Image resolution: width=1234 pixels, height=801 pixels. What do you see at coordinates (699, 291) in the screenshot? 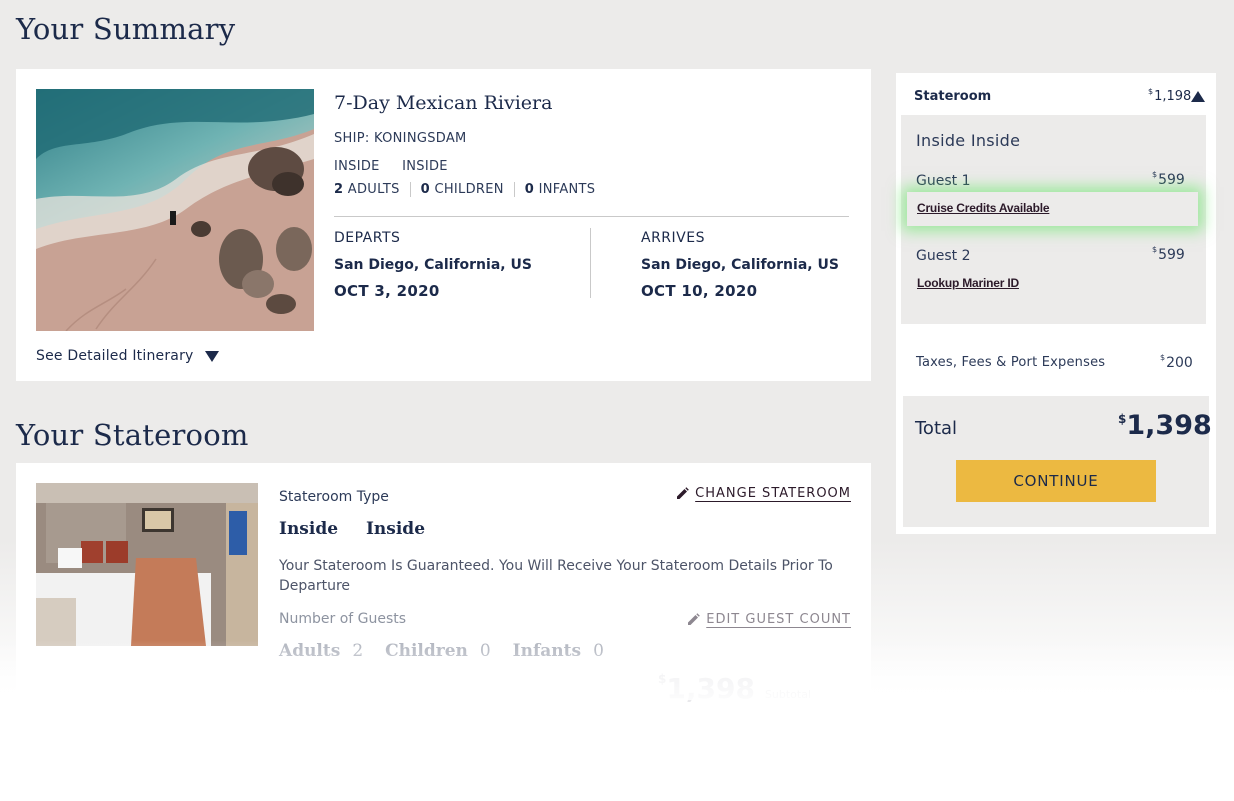
I see `arrives-date: OCT 10, 2020` at bounding box center [699, 291].